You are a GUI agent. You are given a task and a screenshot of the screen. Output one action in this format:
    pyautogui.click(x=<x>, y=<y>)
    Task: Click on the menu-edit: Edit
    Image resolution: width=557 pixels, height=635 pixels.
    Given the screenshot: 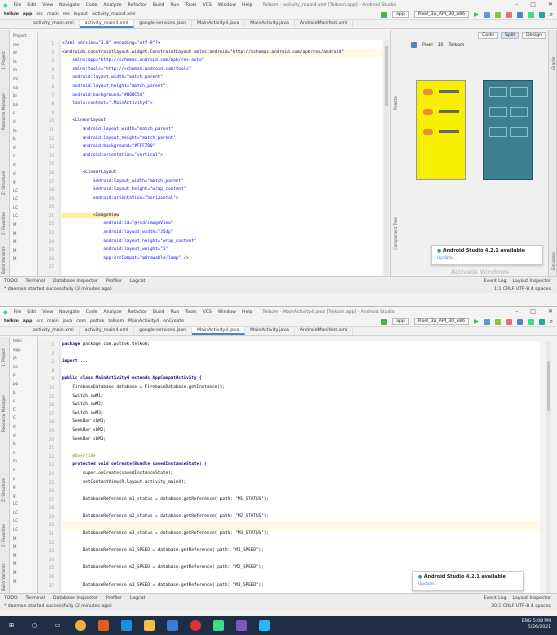 What is the action you would take?
    pyautogui.click(x=31, y=5)
    